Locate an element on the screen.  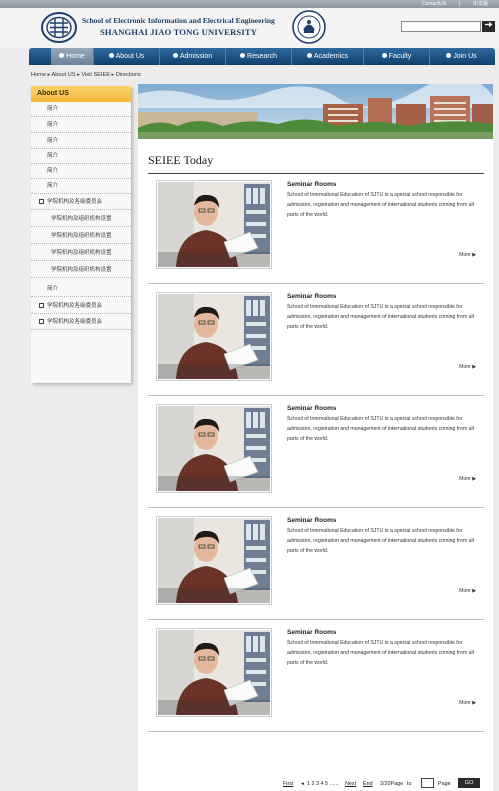
campus-banner-image is located at coordinates (315, 111).